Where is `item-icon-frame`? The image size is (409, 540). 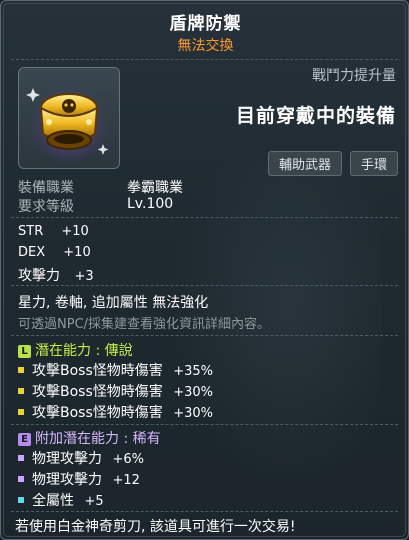
item-icon-frame is located at coordinates (69, 118).